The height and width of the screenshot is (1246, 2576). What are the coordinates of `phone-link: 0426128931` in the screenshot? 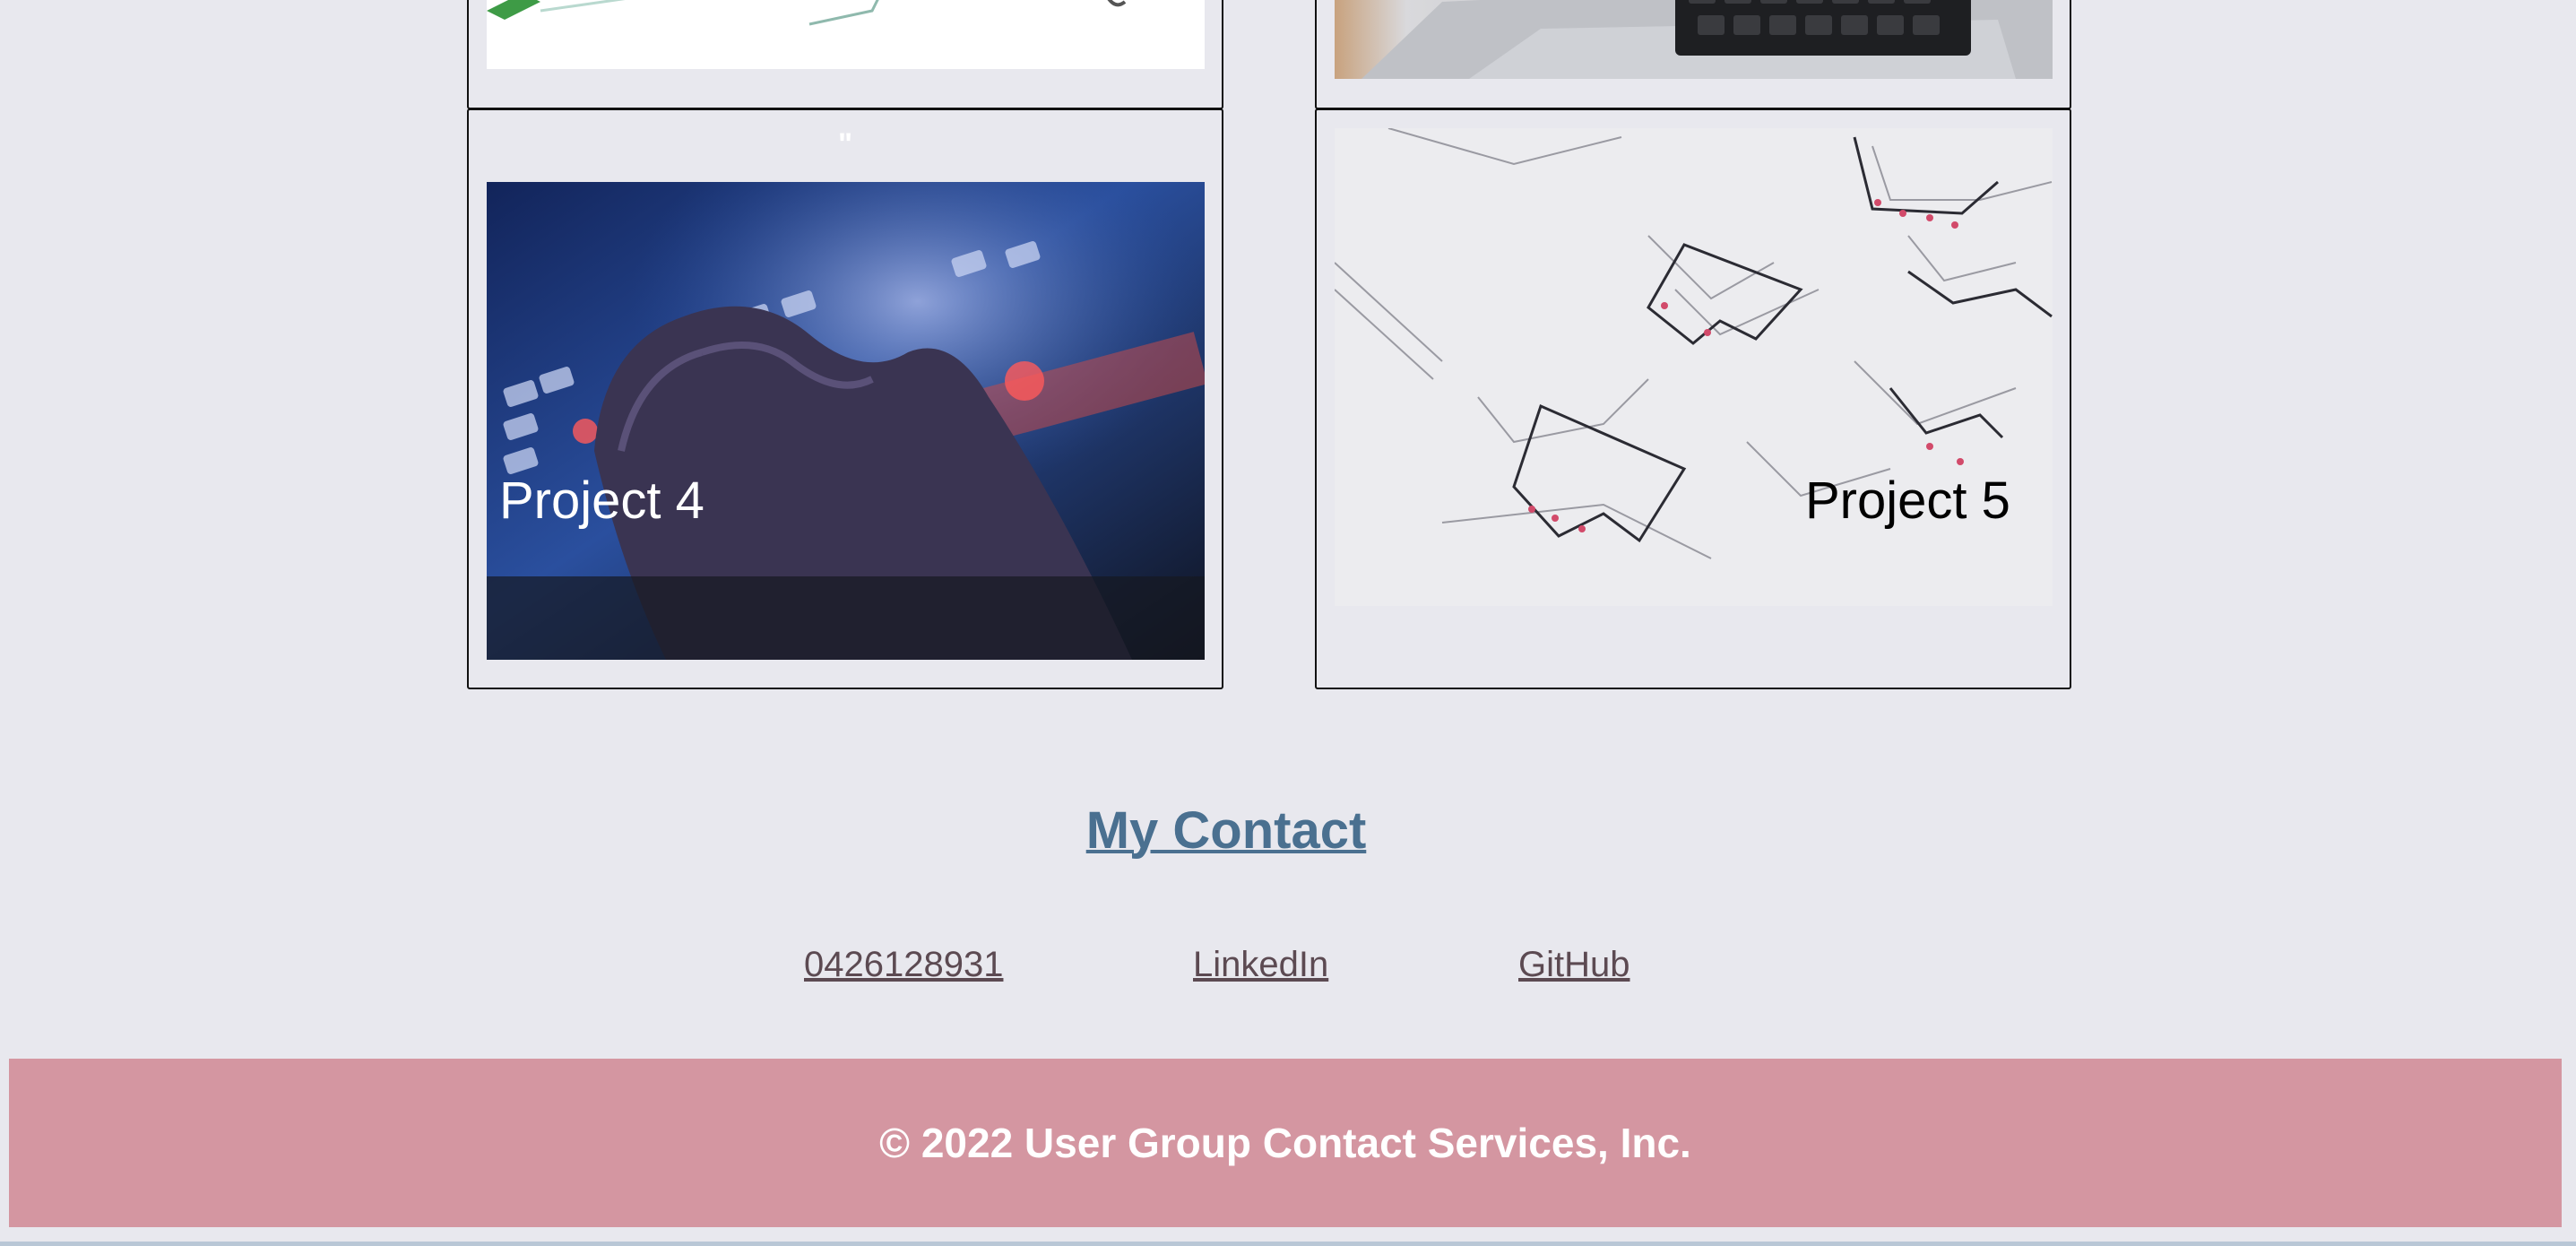 It's located at (903, 965).